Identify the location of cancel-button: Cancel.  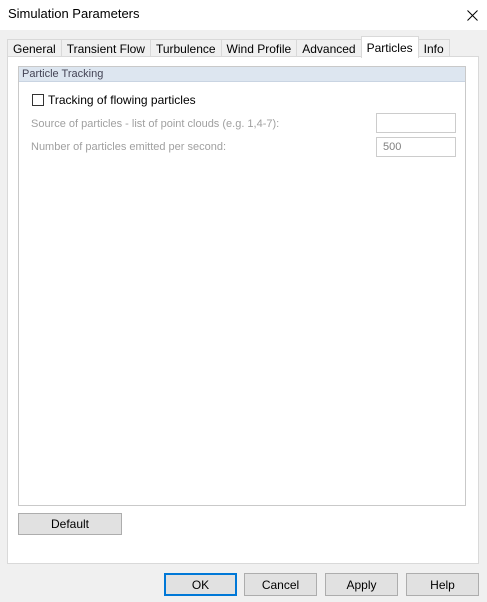
(280, 584).